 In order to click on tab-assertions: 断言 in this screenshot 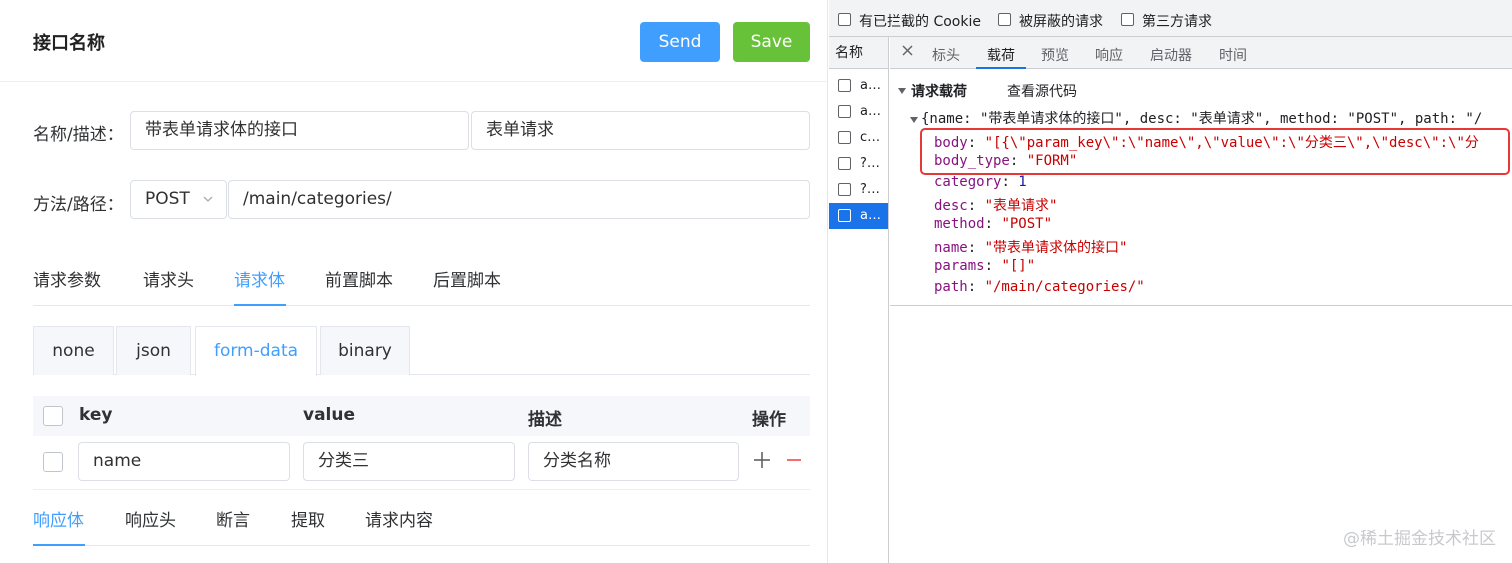, I will do `click(233, 518)`.